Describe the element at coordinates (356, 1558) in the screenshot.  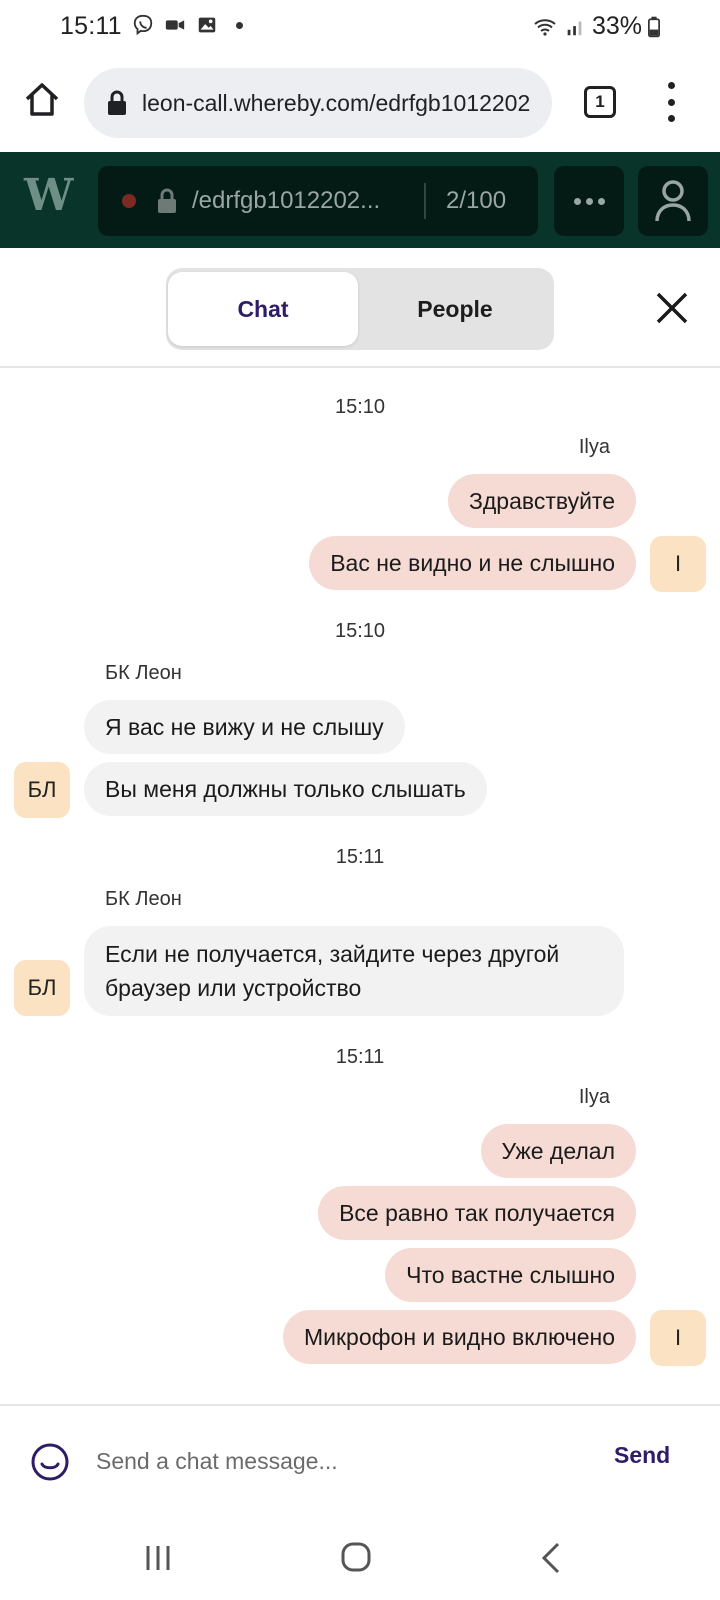
I see `home-nav-icon` at that location.